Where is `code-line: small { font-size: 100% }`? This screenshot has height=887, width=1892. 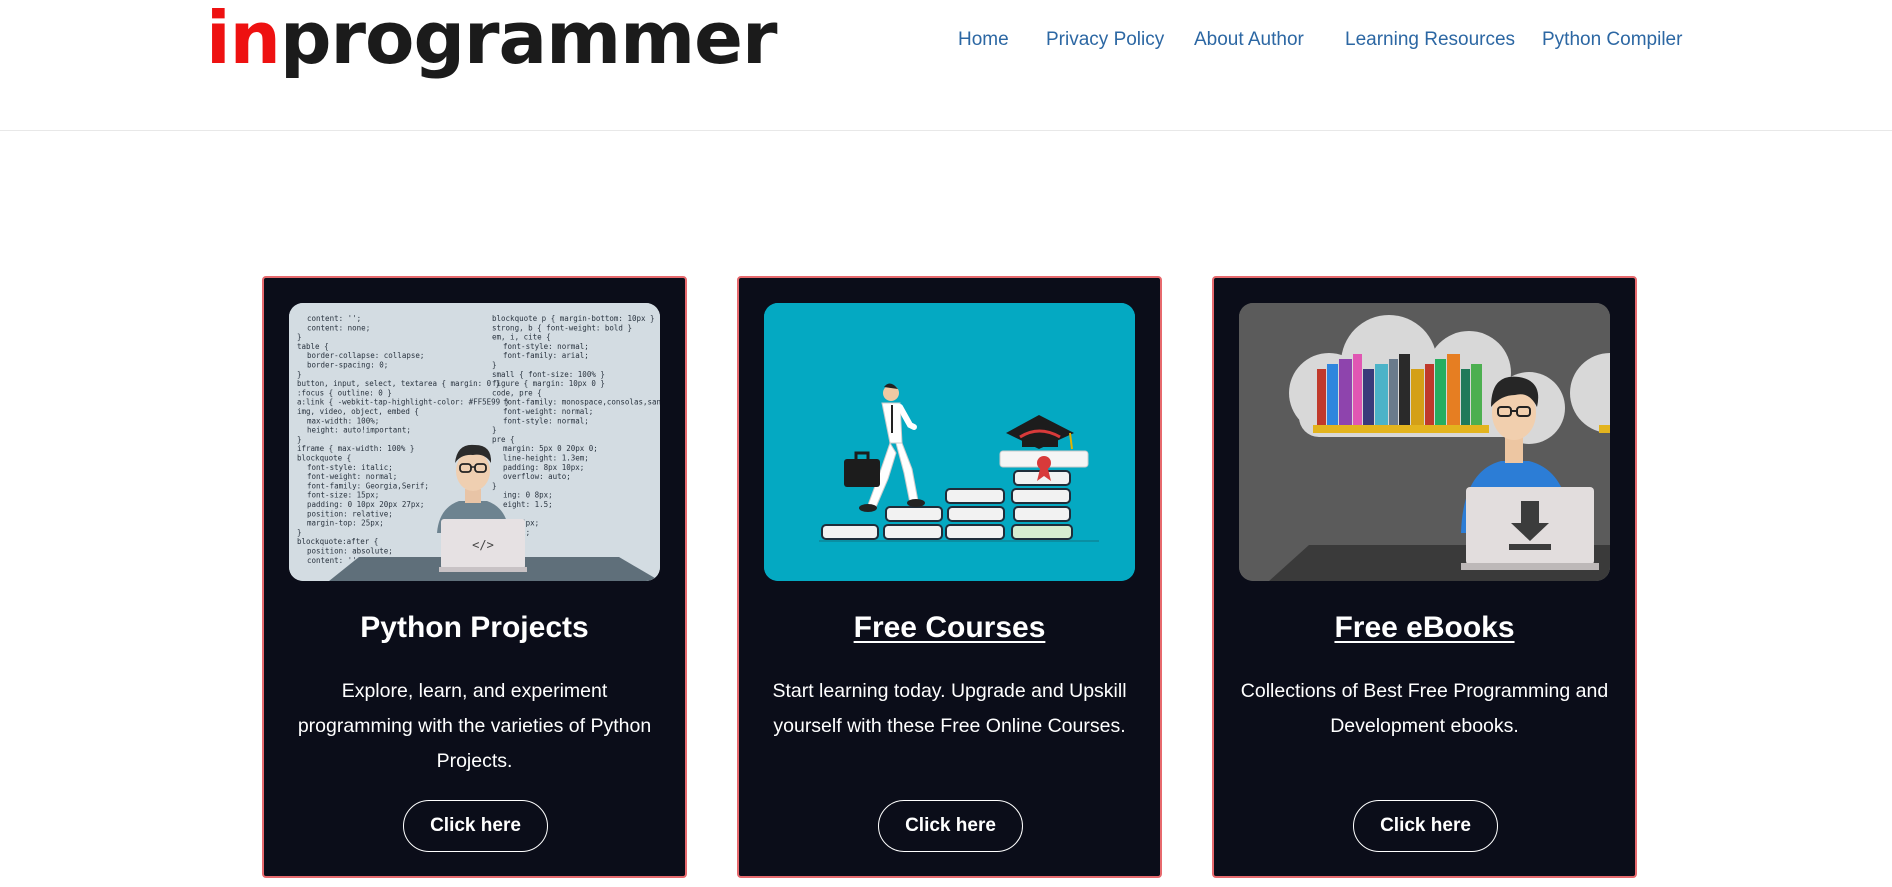
code-line: small { font-size: 100% } is located at coordinates (548, 374).